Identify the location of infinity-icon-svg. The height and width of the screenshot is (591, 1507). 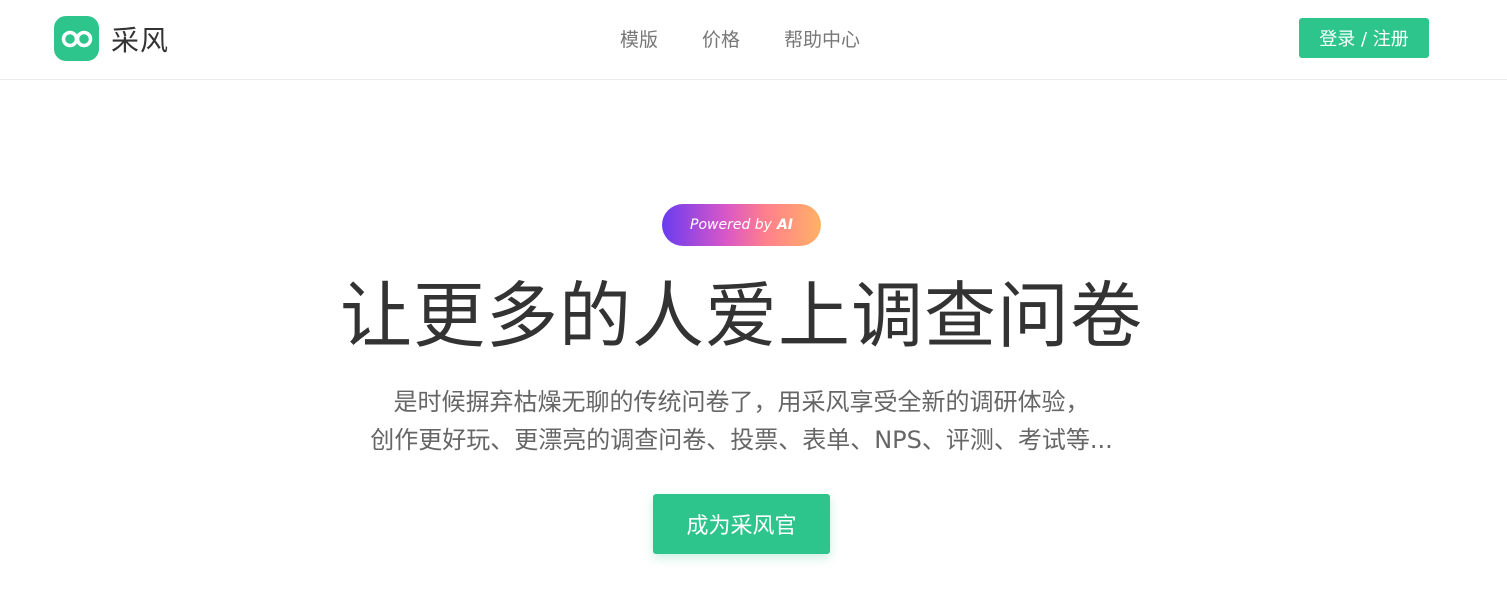
(76, 38).